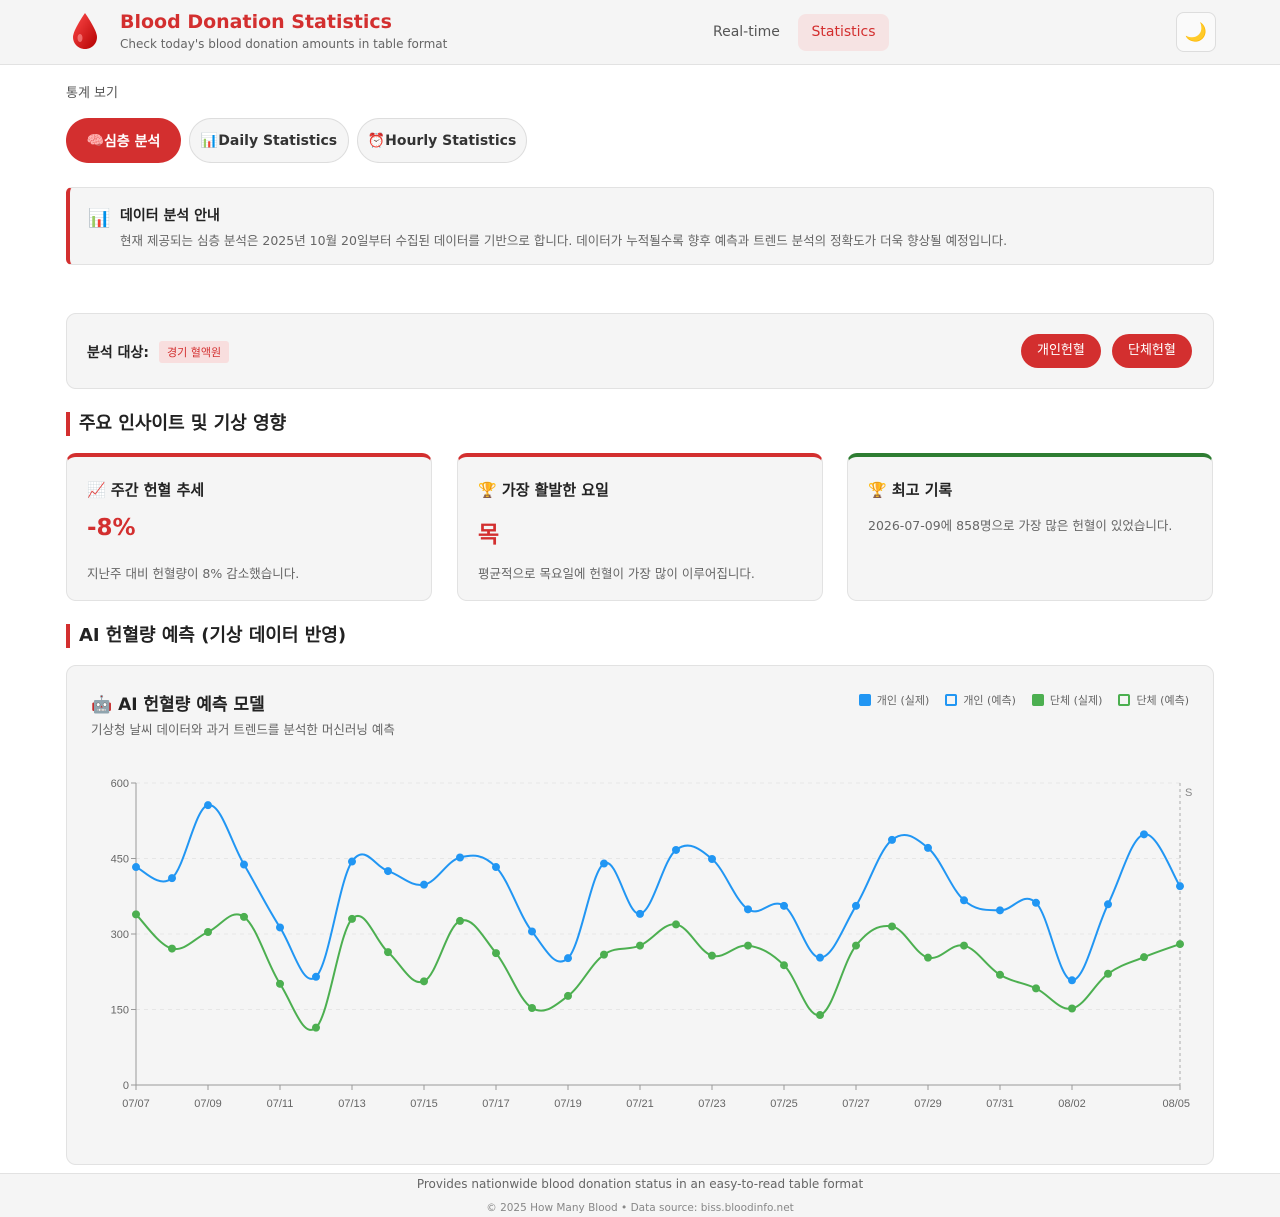  I want to click on individual-donation-button: 개인헌혈, so click(1061, 351).